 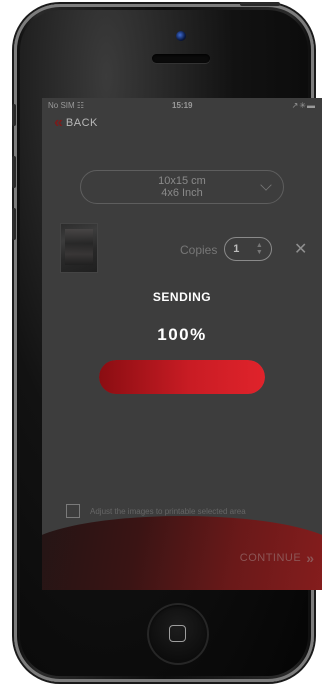 I want to click on volume-down-button, so click(x=14, y=224).